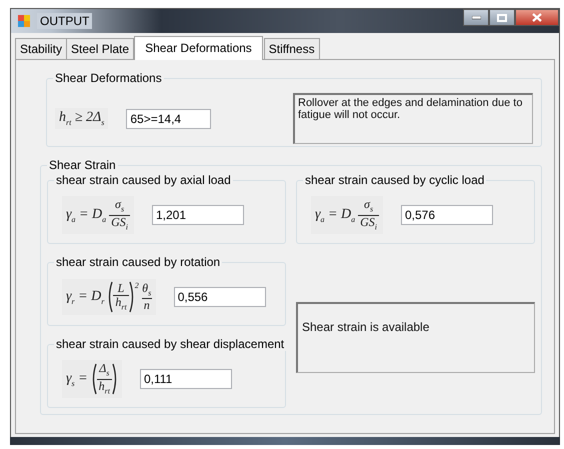 The width and height of the screenshot is (564, 449). I want to click on message-box: Rollover at the edges and delamination due to fatigue will not occur., so click(413, 118).